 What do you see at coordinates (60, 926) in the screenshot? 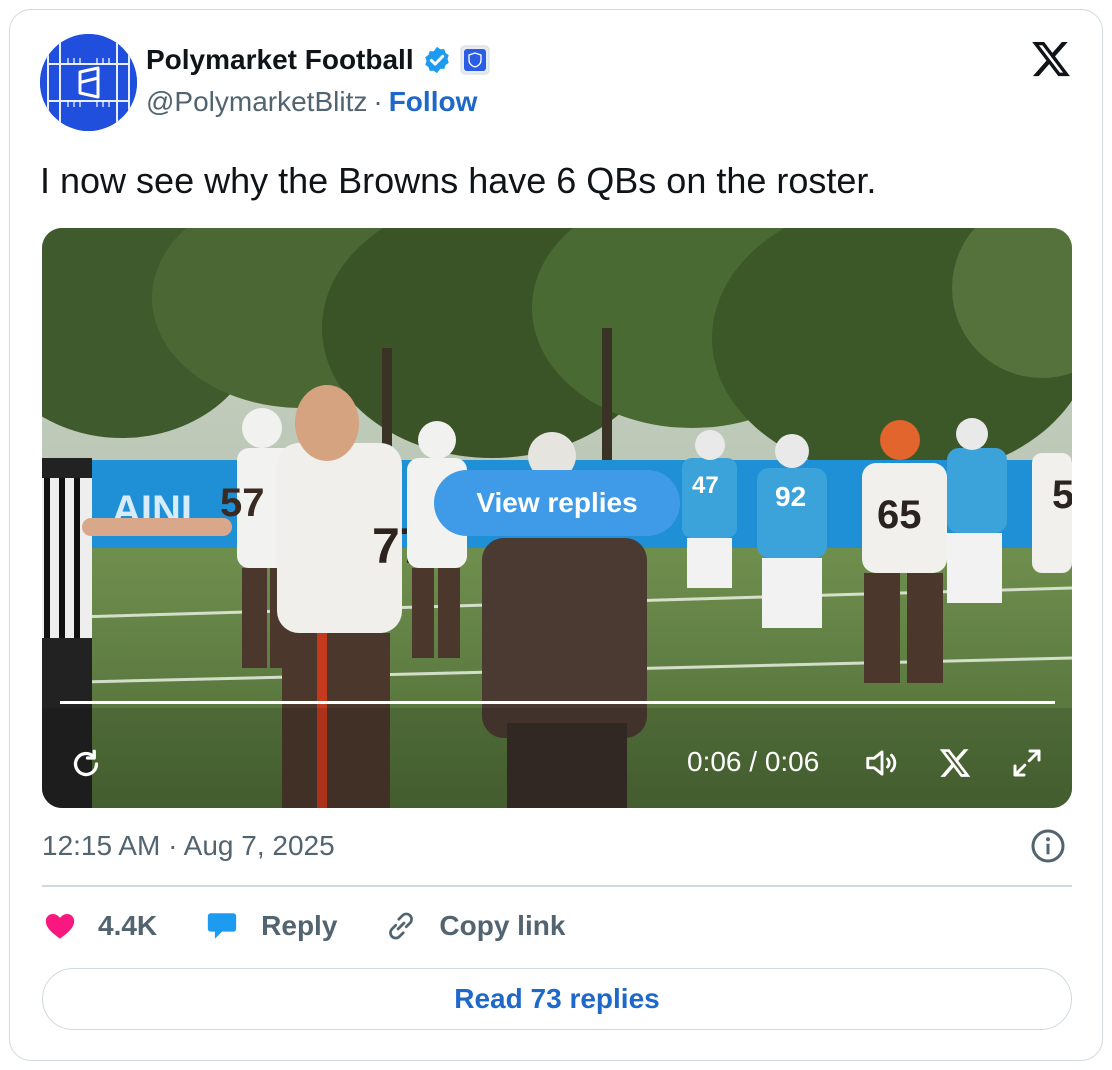
I see `heart-icon` at bounding box center [60, 926].